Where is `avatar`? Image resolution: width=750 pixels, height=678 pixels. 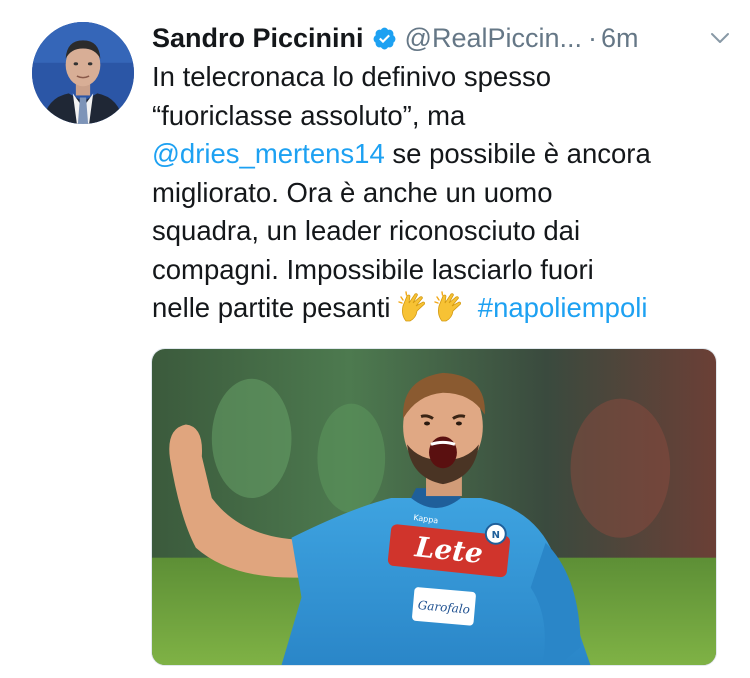 avatar is located at coordinates (83, 73).